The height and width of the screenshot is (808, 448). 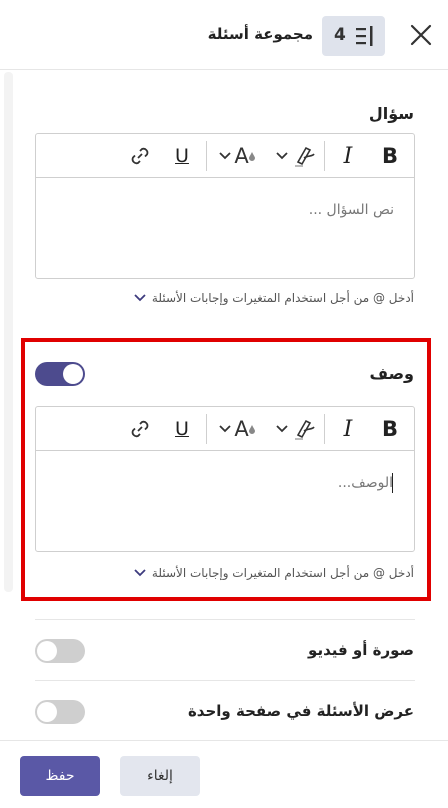 I want to click on media-toggle, so click(x=60, y=651).